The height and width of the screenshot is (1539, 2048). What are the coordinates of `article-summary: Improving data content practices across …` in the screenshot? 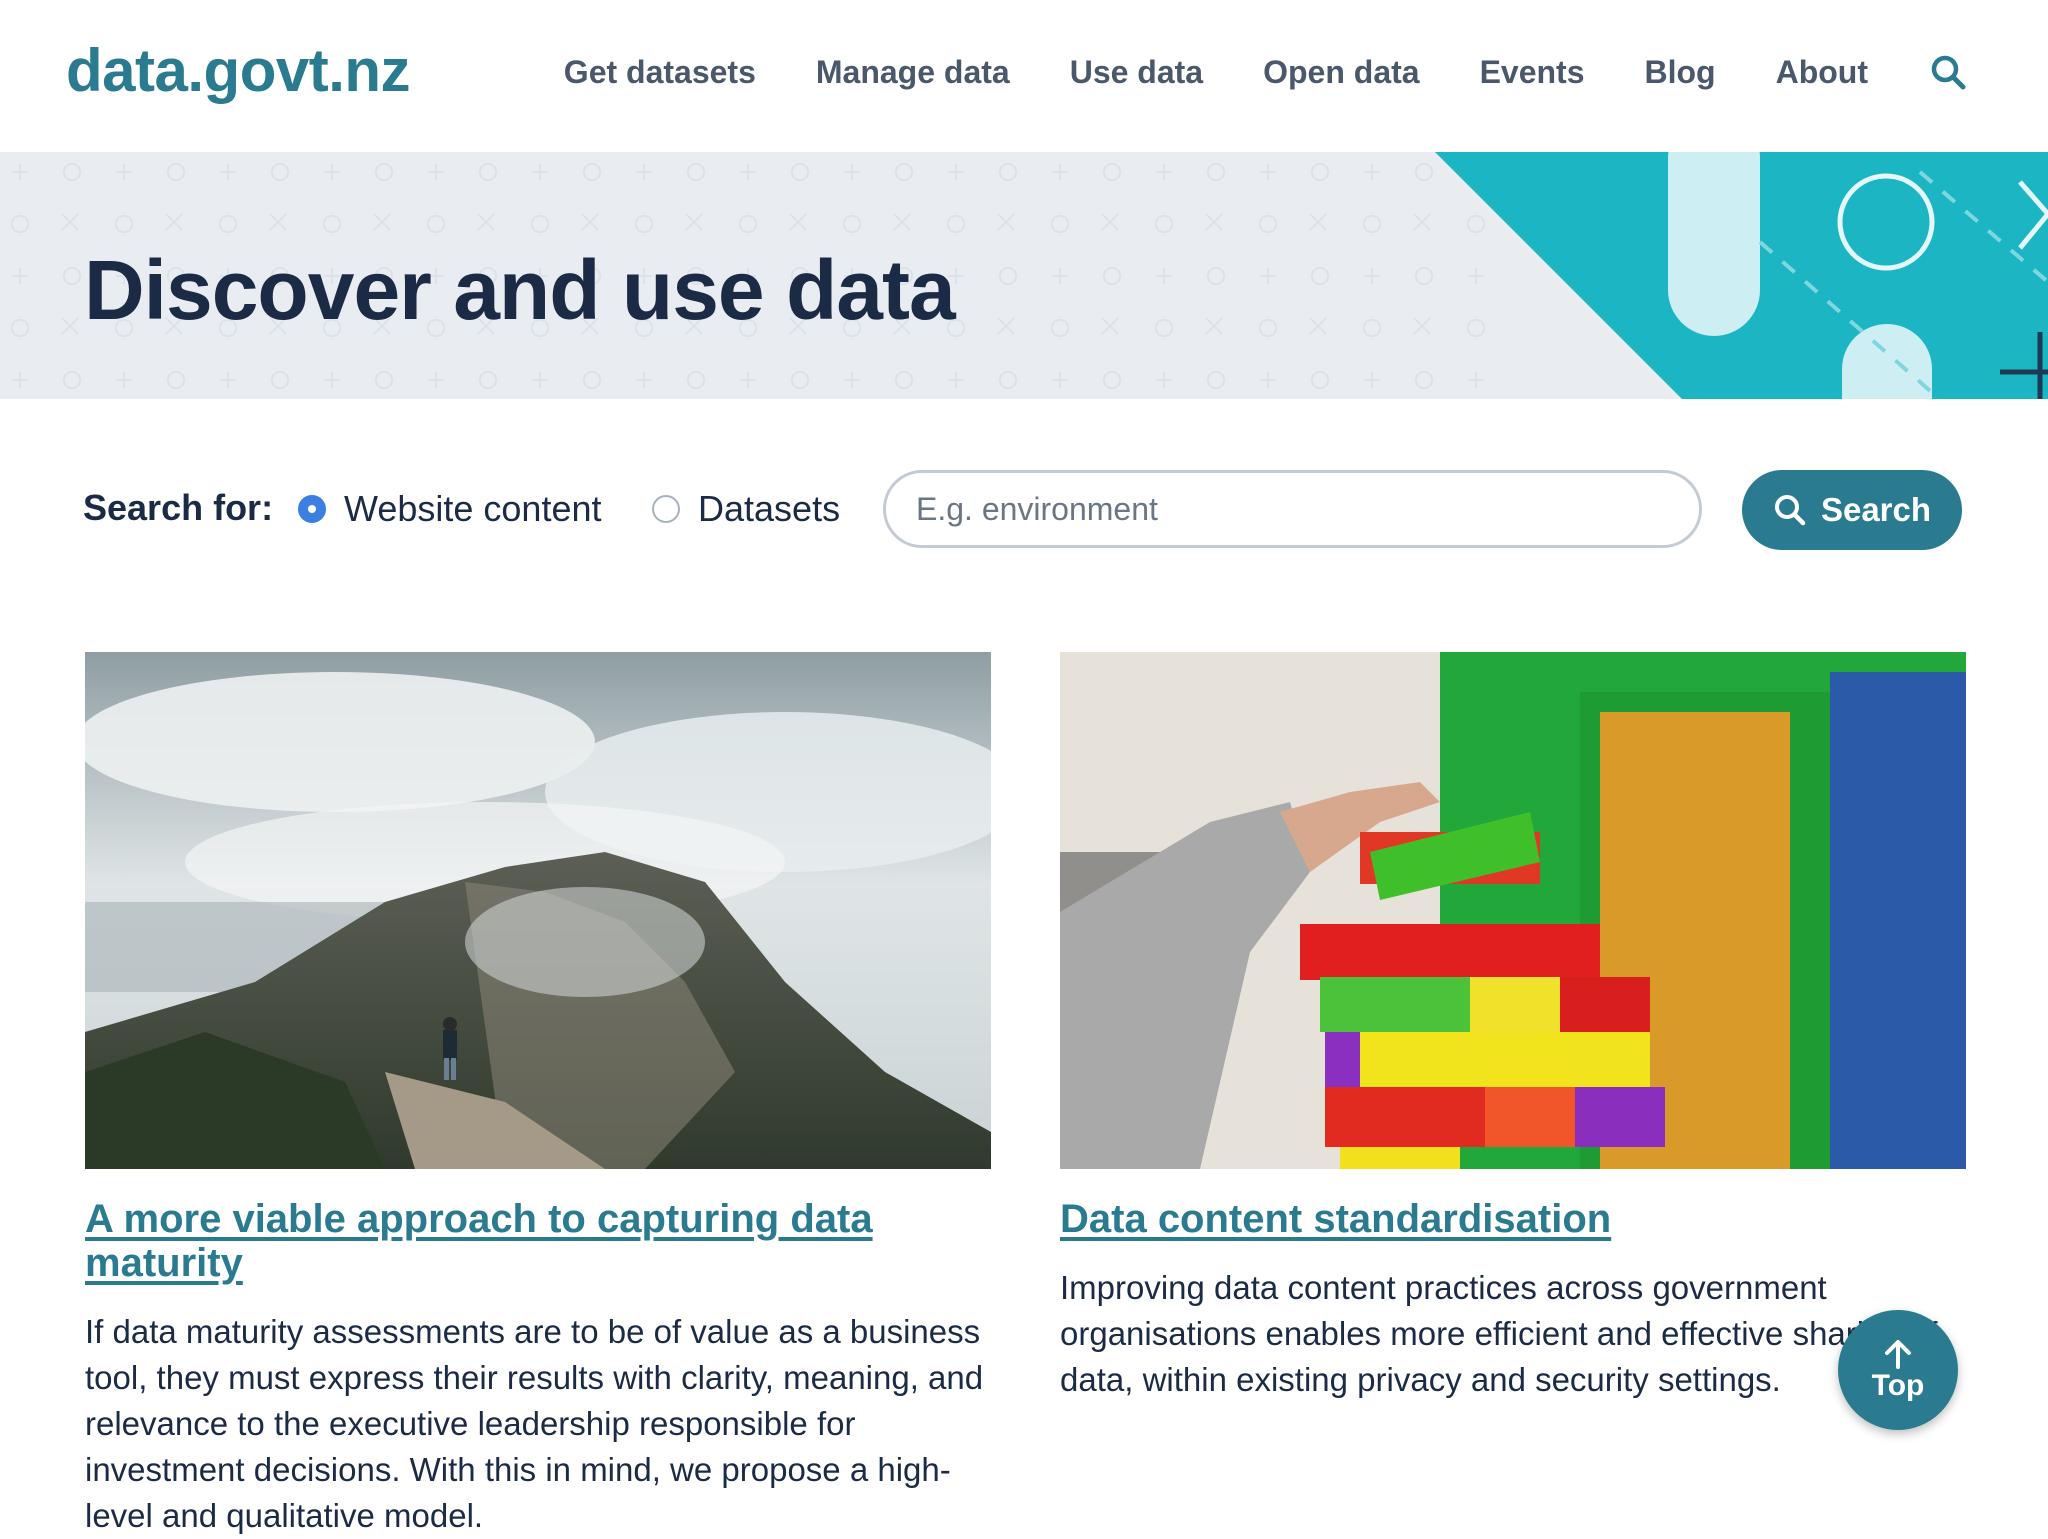 It's located at (1499, 1333).